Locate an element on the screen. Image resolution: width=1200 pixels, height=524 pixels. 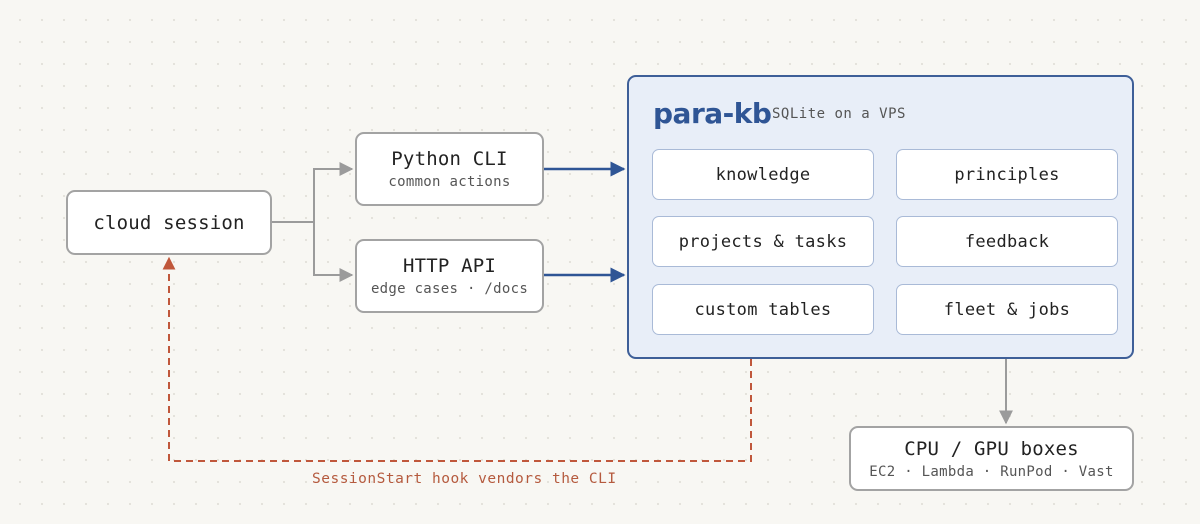
python-cli-title: Python CLI is located at coordinates (449, 159).